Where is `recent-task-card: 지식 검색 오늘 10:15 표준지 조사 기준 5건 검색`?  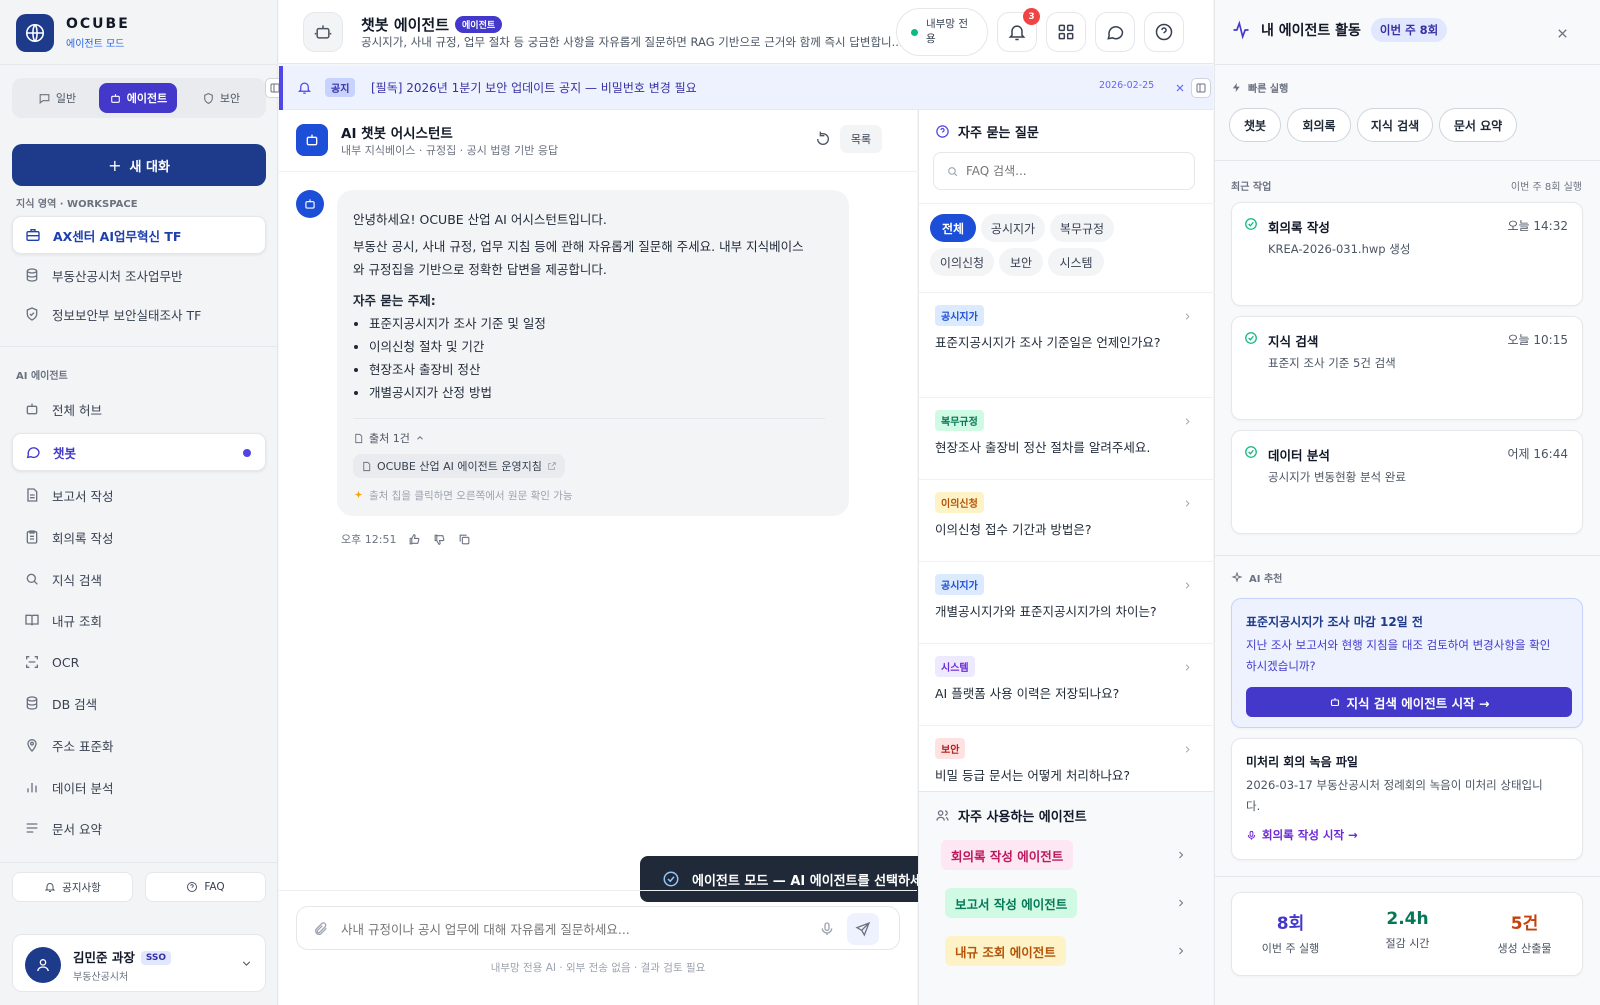
recent-task-card: 지식 검색 오늘 10:15 표준지 조사 기준 5건 검색 is located at coordinates (1407, 368).